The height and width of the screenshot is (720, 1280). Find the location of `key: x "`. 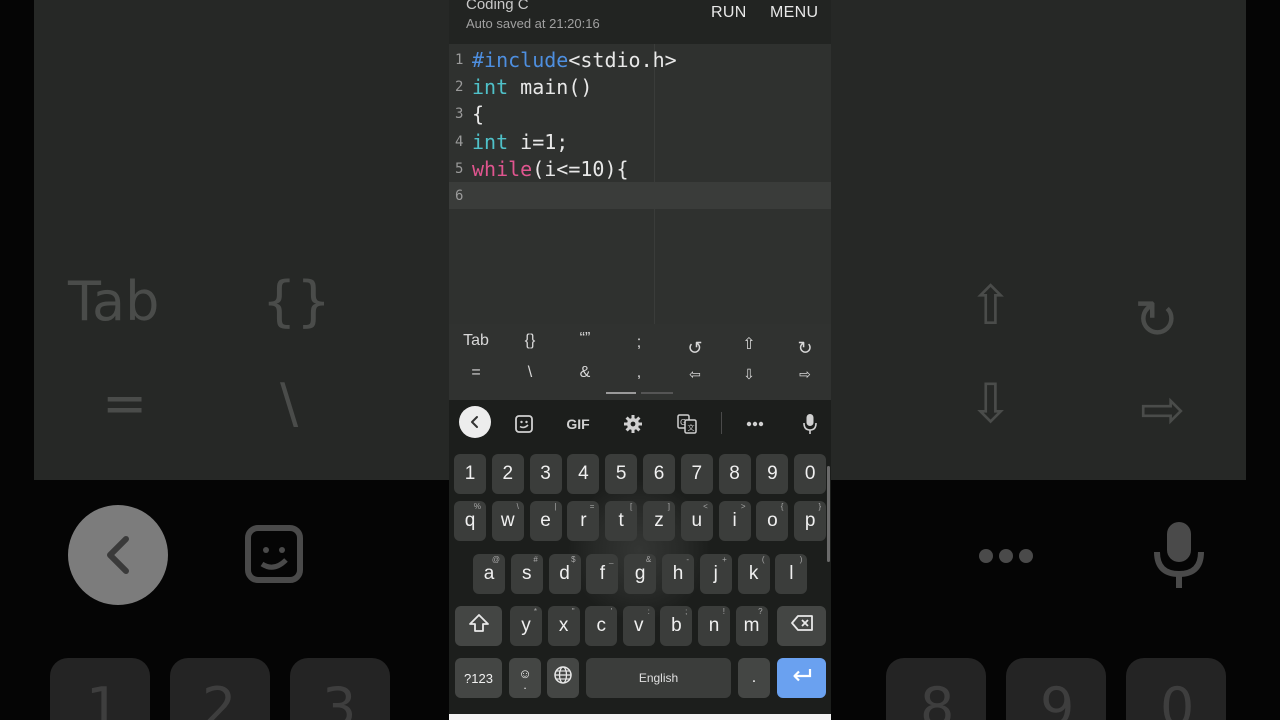

key: x " is located at coordinates (563, 626).